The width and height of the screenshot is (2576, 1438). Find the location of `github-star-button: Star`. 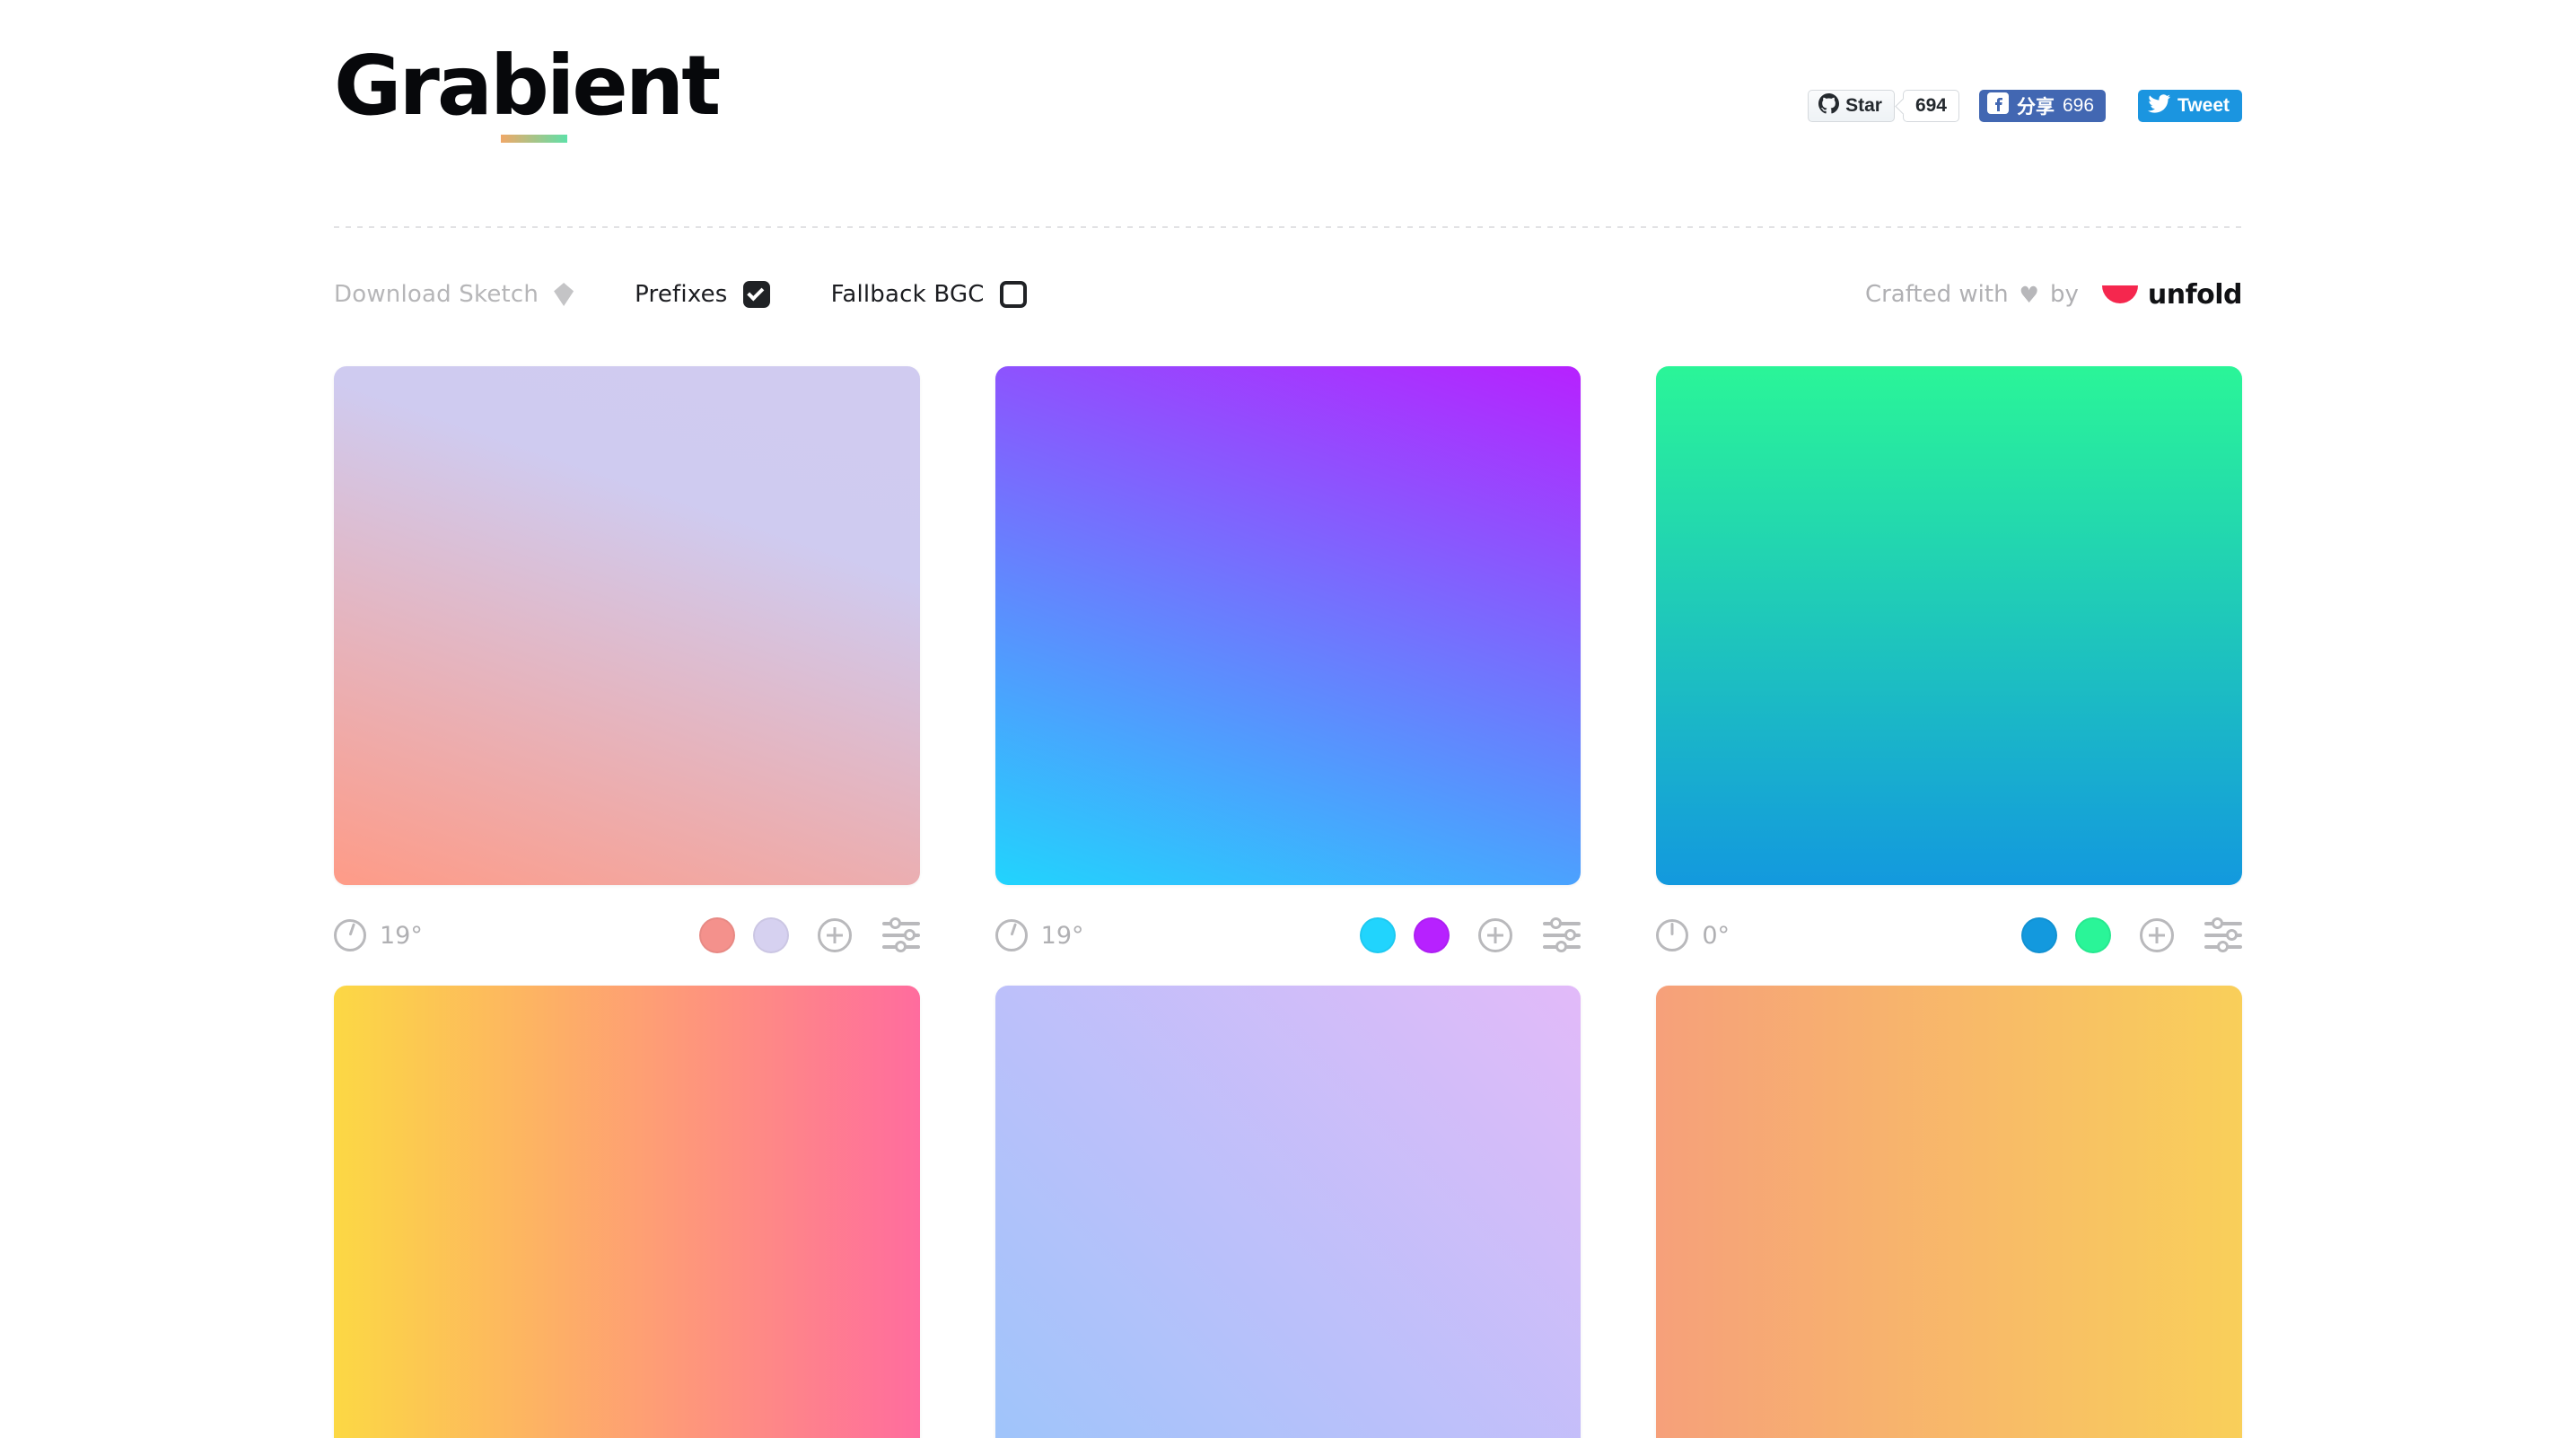

github-star-button: Star is located at coordinates (1851, 106).